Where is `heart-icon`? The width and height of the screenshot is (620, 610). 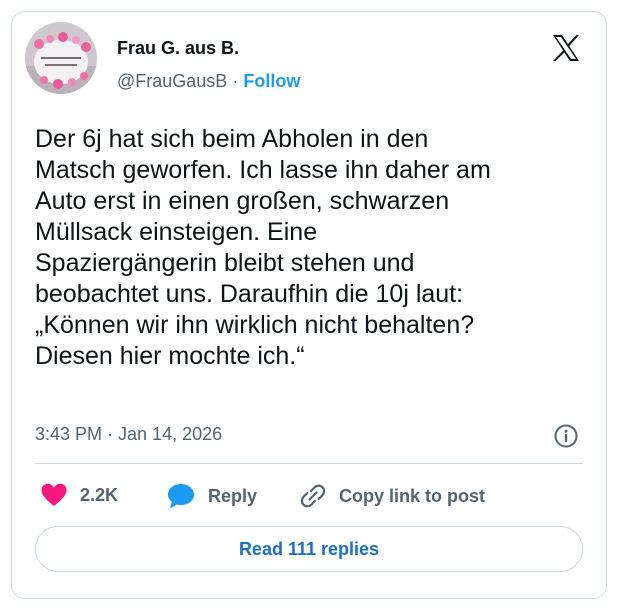
heart-icon is located at coordinates (54, 494).